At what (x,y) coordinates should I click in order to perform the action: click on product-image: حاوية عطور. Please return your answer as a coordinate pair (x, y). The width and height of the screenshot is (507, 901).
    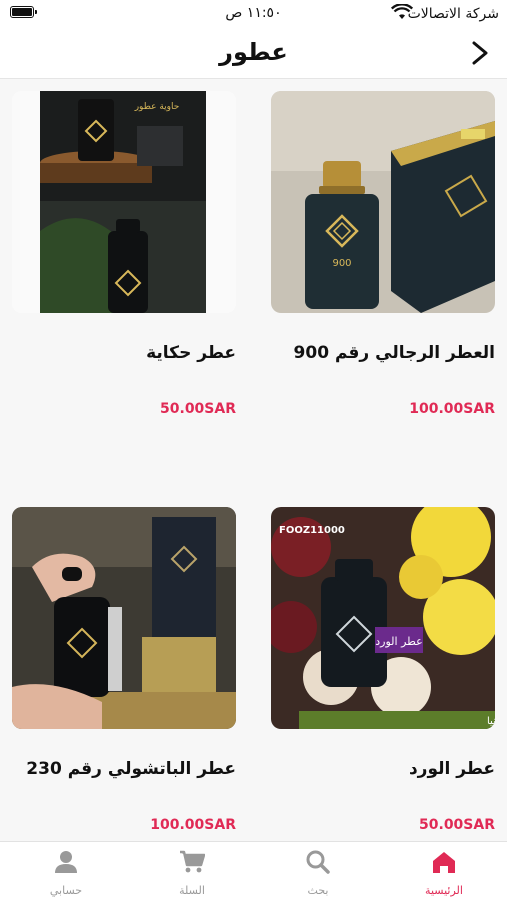
    Looking at the image, I should click on (124, 202).